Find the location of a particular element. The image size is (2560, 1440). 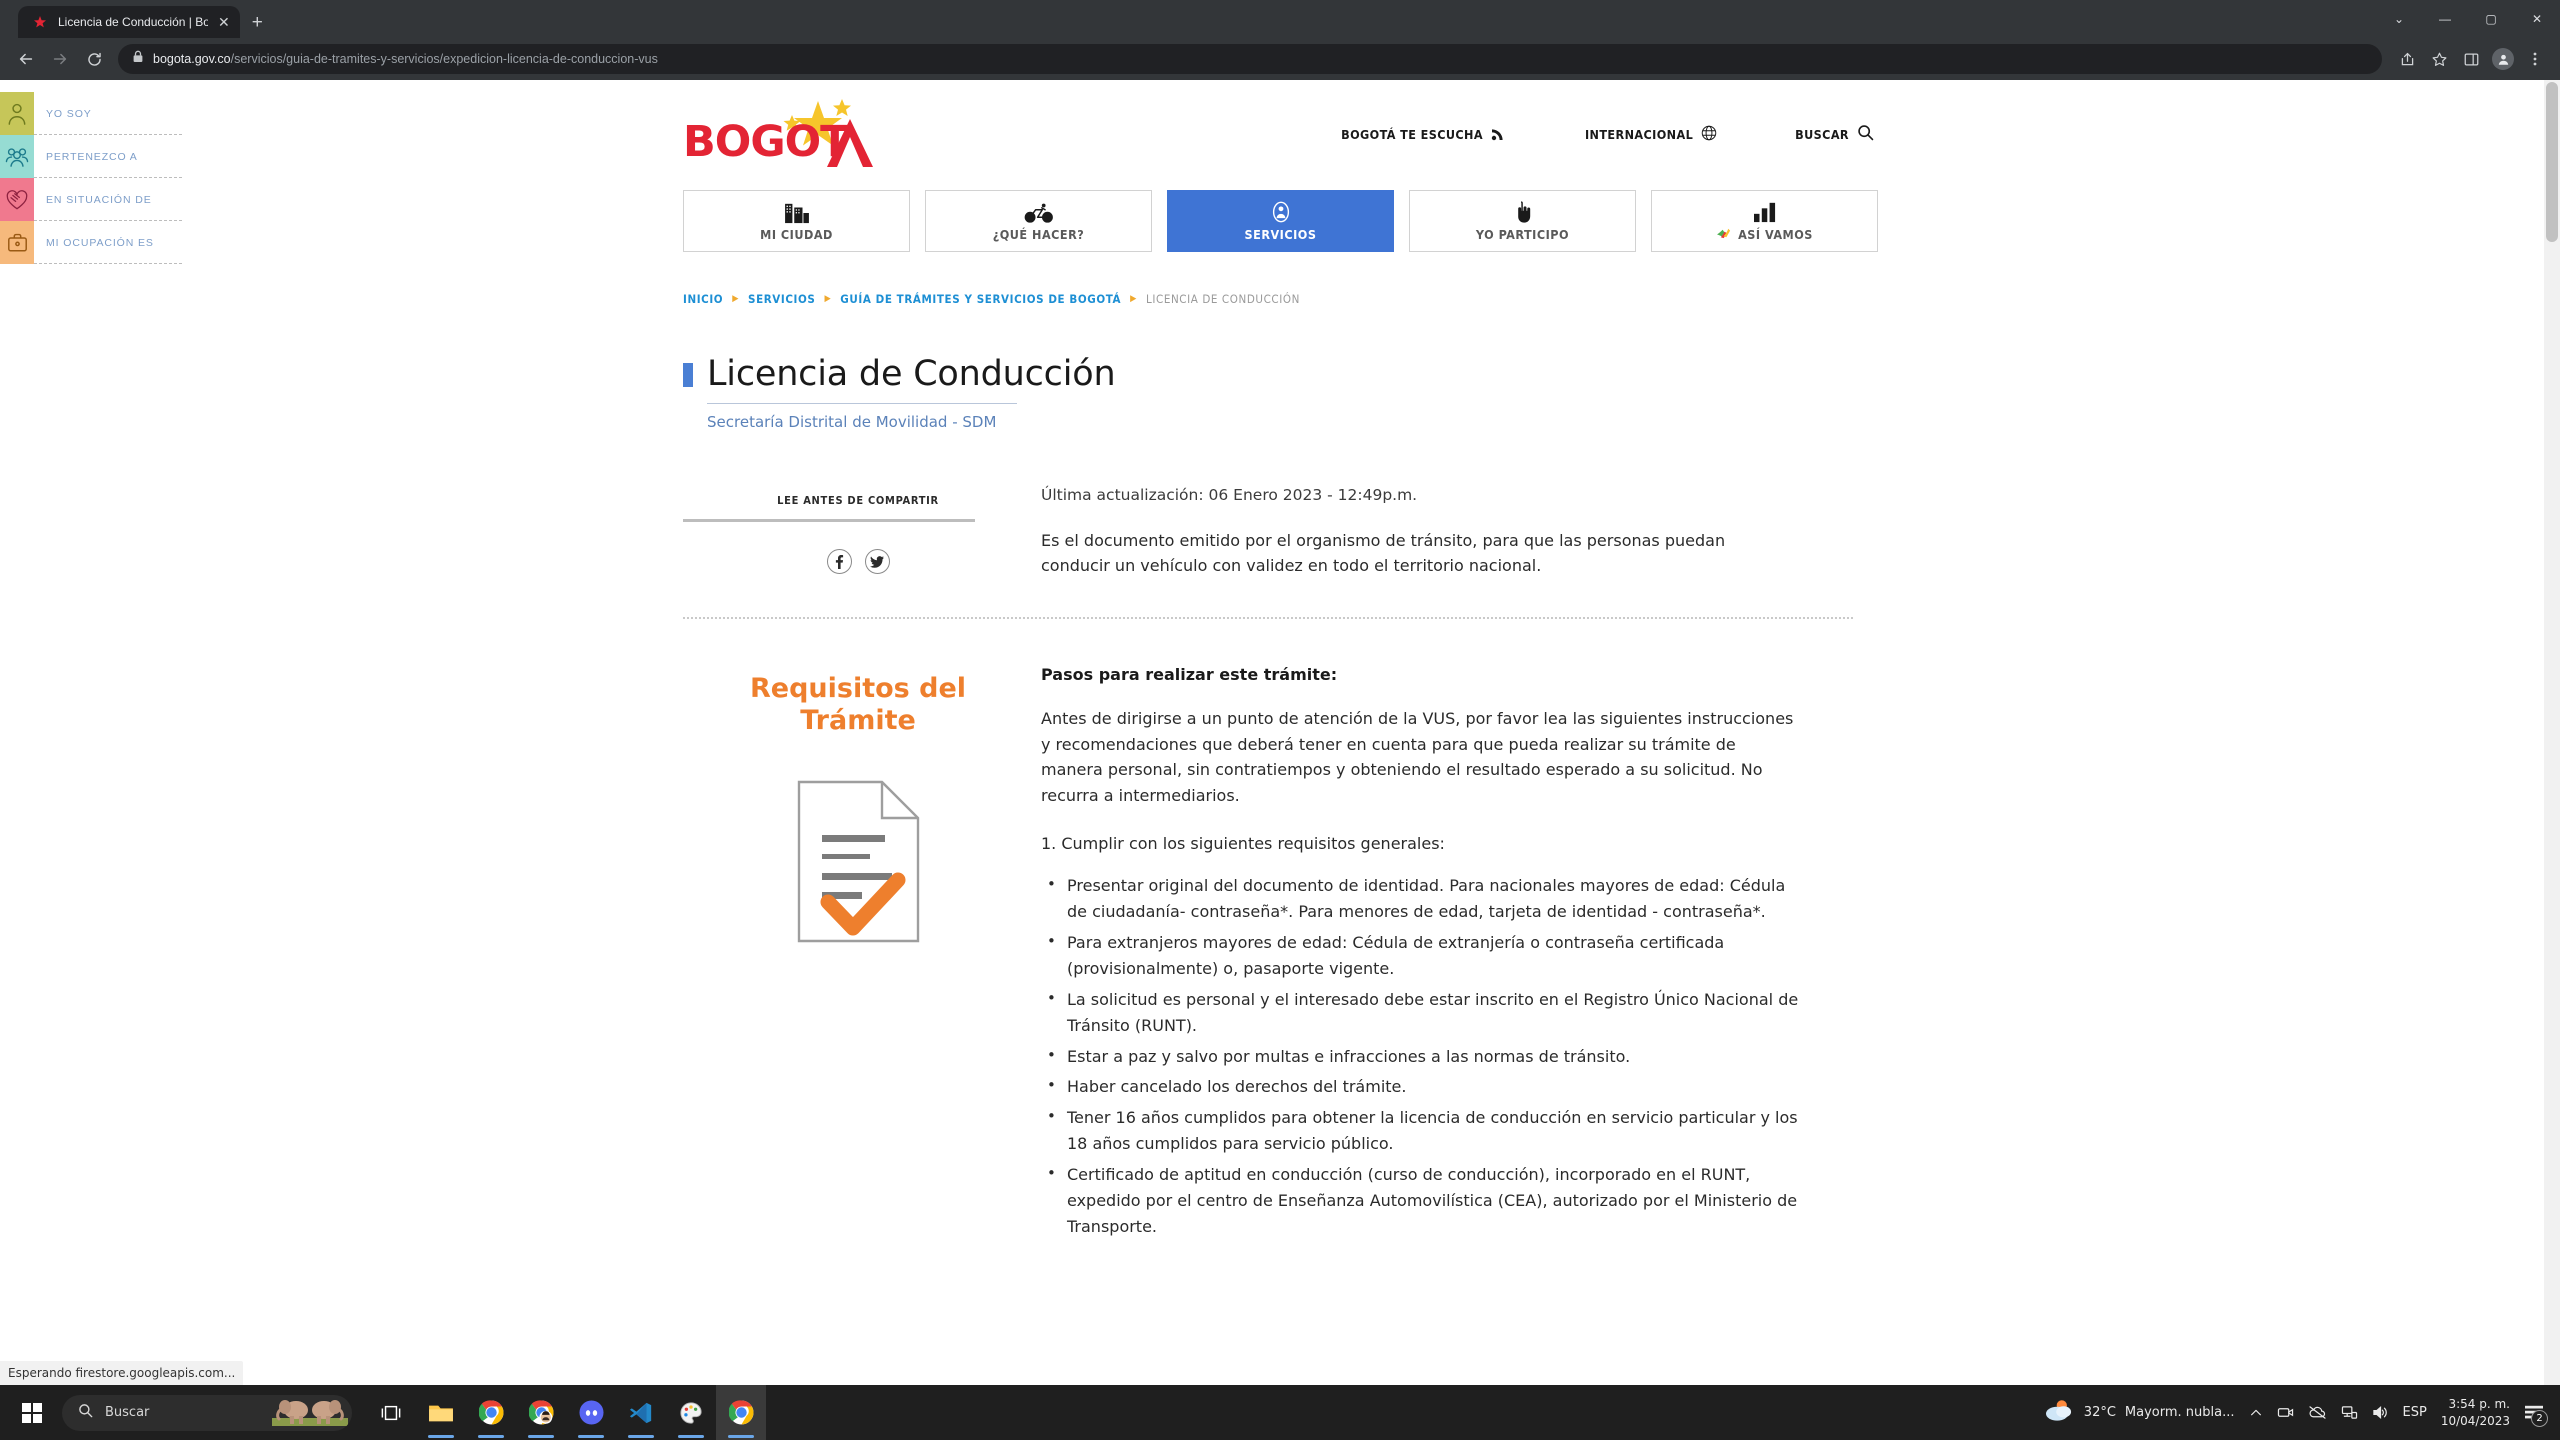

page-subtitle: Secretaría Distrital de Movilidad - SDM is located at coordinates (1292, 422).